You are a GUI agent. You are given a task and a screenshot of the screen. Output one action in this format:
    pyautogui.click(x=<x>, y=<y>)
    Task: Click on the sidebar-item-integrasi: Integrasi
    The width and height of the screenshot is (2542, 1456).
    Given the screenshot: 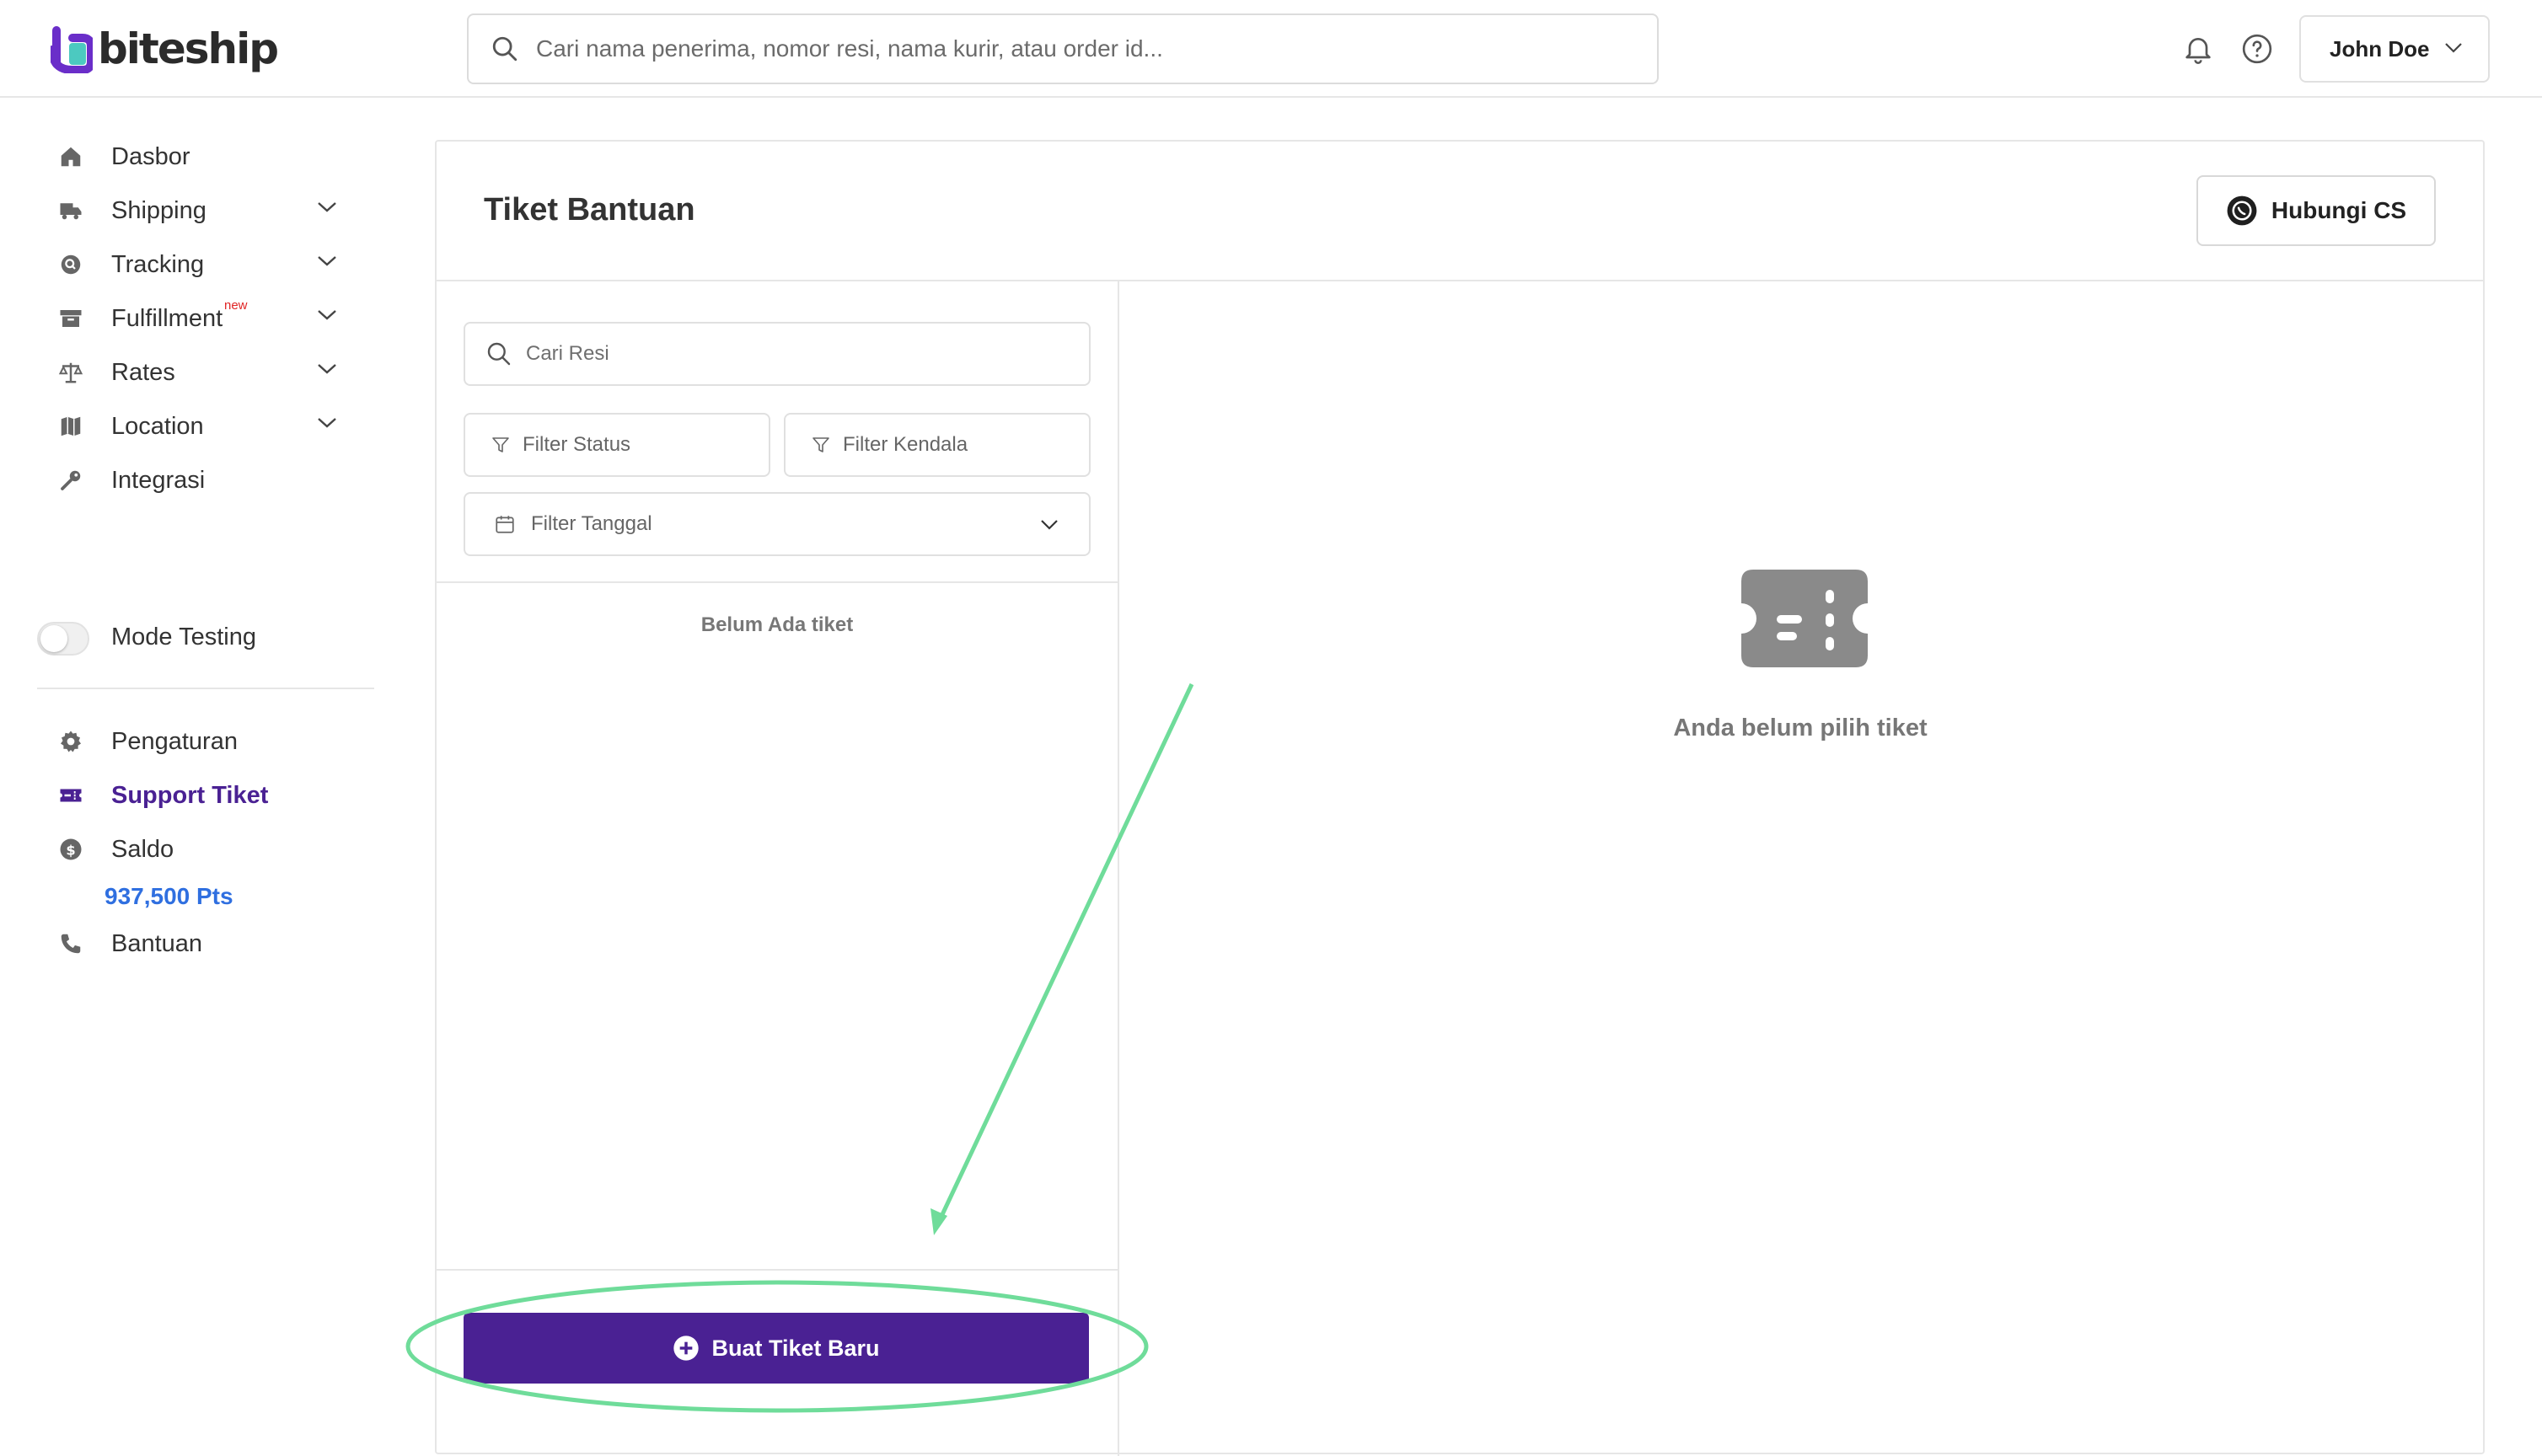 What is the action you would take?
    pyautogui.click(x=198, y=480)
    